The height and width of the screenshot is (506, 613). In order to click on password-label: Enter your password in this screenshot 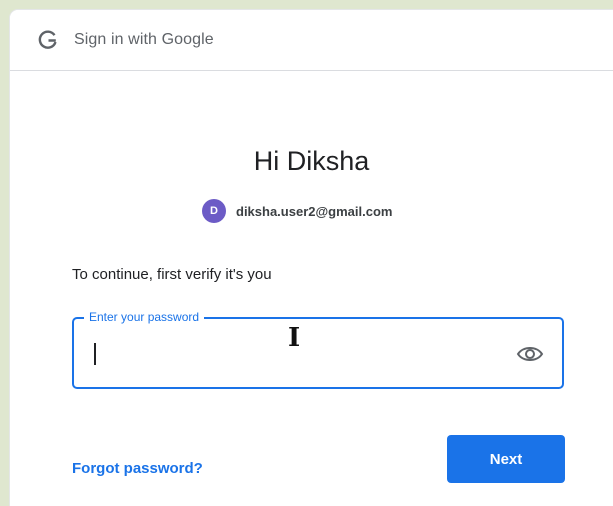, I will do `click(144, 317)`.